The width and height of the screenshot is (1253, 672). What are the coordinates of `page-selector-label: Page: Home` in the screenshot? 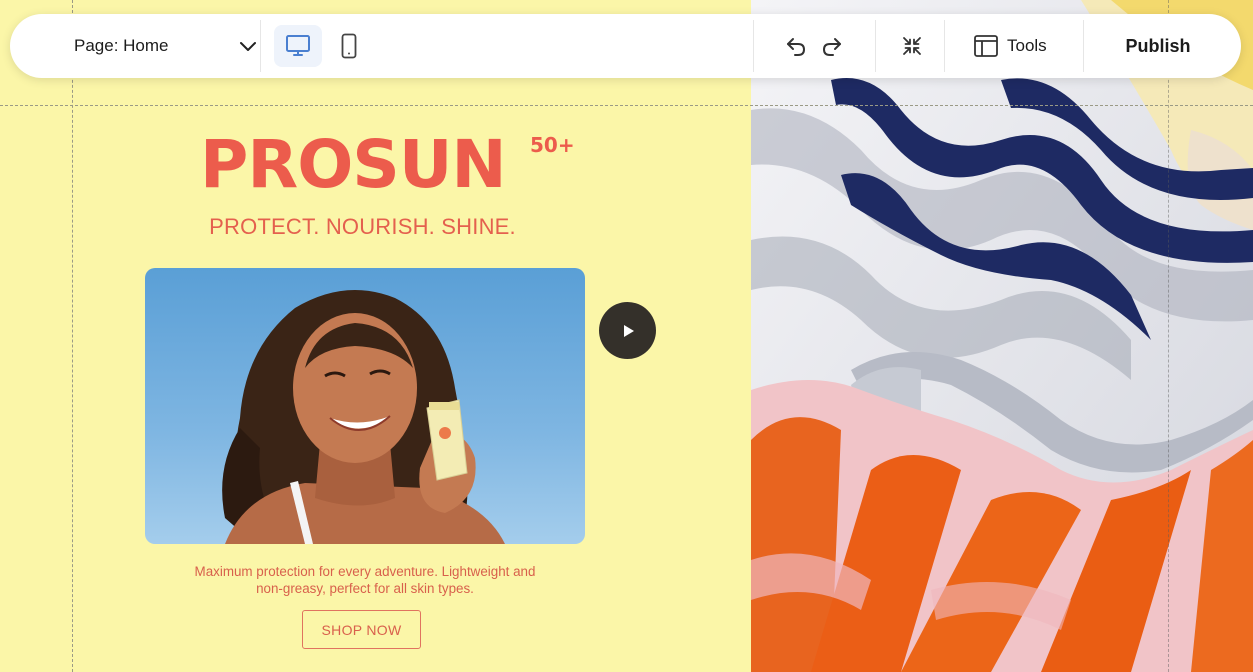 It's located at (121, 45).